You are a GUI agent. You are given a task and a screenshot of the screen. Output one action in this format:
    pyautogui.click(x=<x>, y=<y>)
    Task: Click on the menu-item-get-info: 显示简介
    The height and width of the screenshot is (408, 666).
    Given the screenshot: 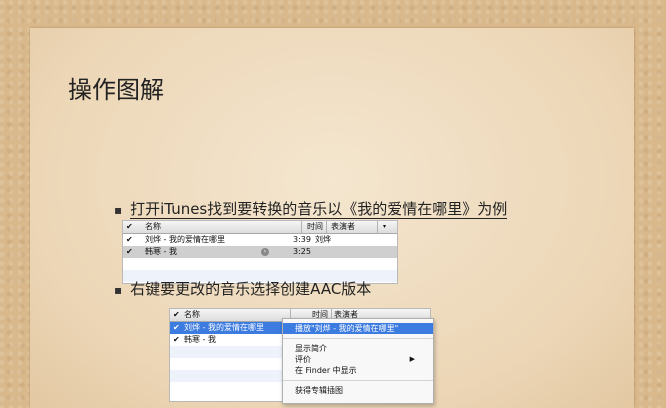 What is the action you would take?
    pyautogui.click(x=358, y=348)
    